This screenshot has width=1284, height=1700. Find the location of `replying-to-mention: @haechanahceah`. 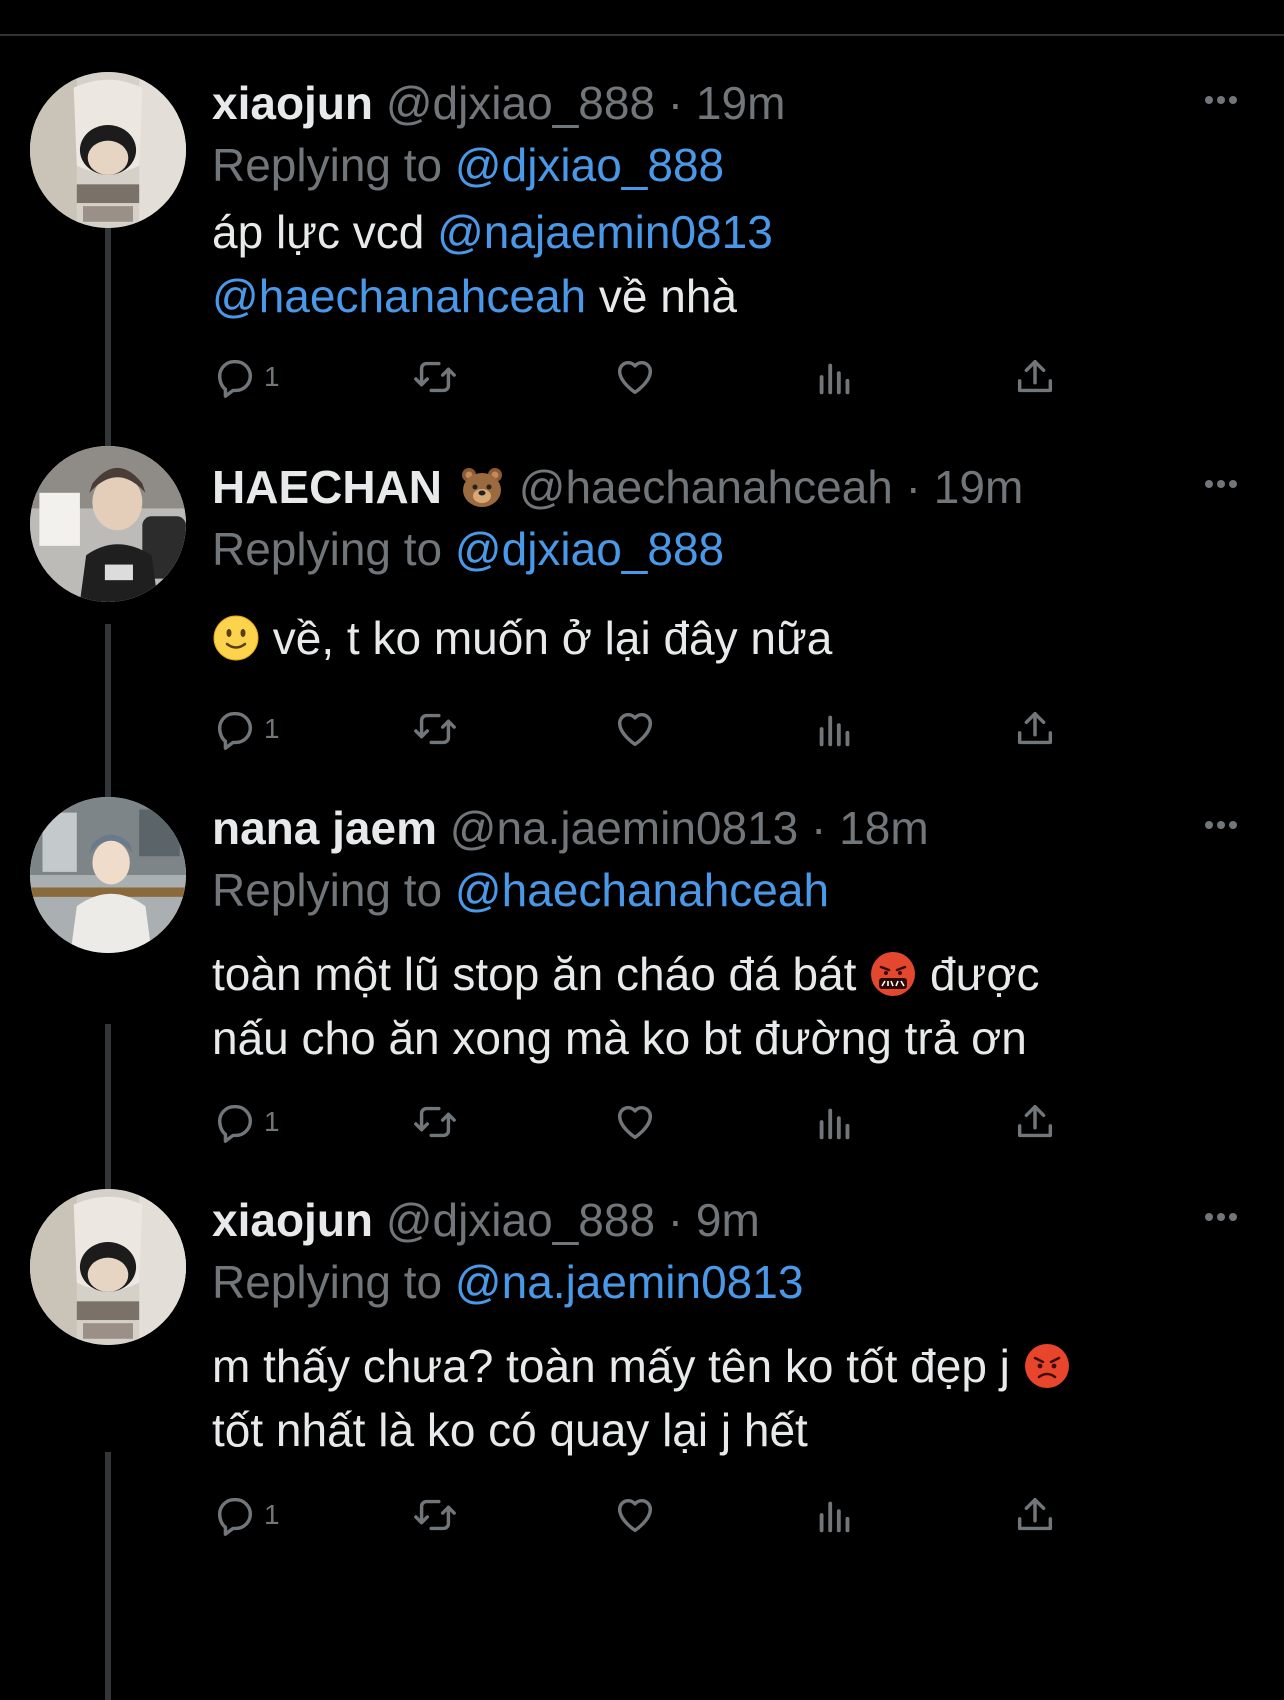

replying-to-mention: @haechanahceah is located at coordinates (642, 890).